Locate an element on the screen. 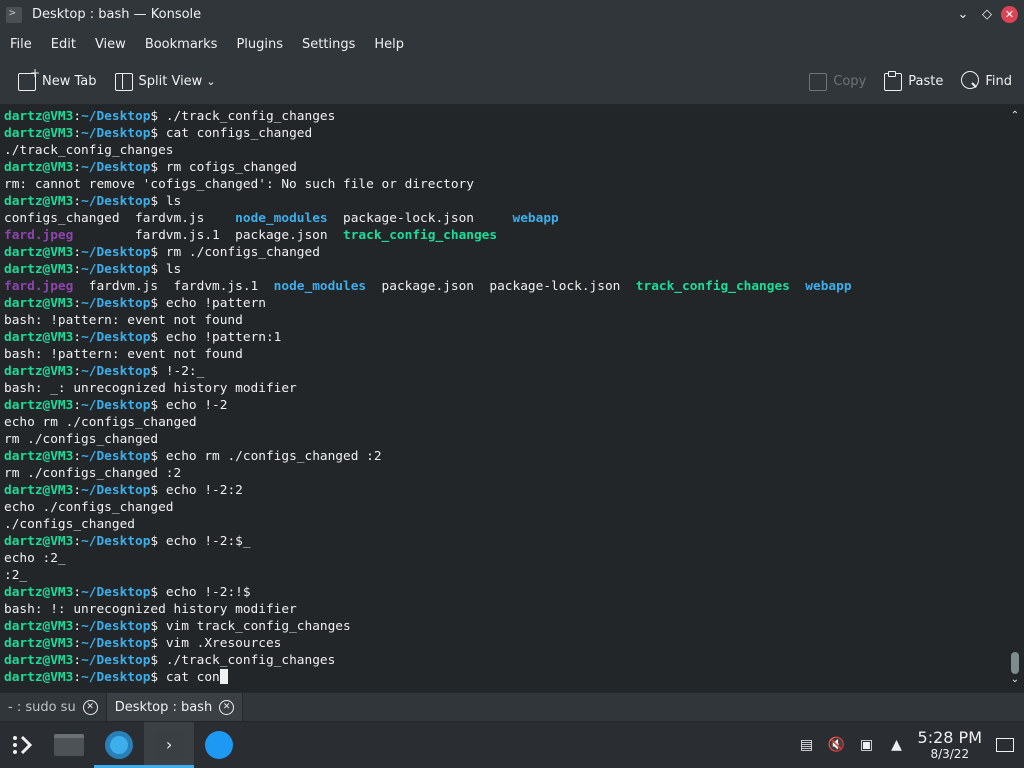 This screenshot has width=1024, height=768. output-text: rm ./configs_changed is located at coordinates (81, 439).